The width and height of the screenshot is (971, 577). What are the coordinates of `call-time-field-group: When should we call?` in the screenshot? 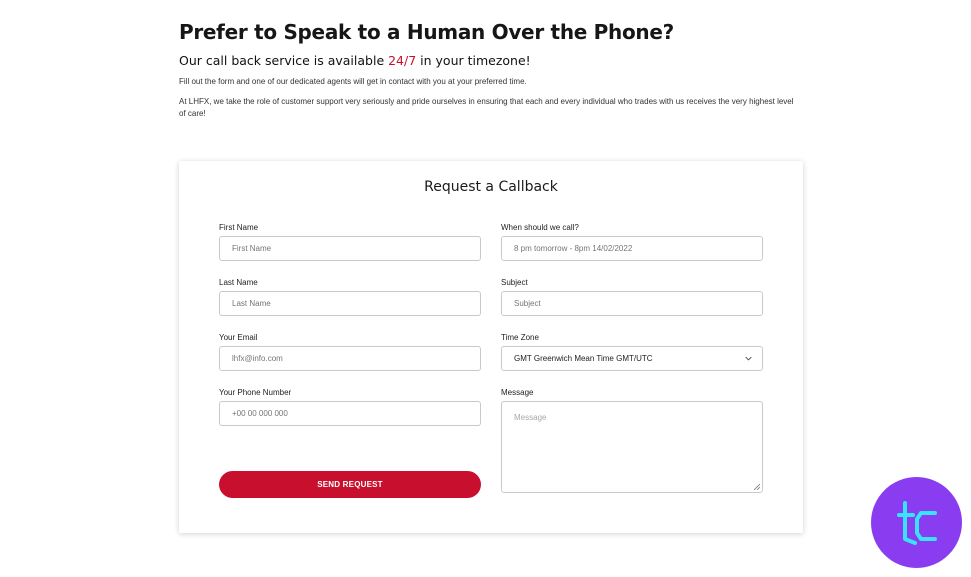 It's located at (632, 242).